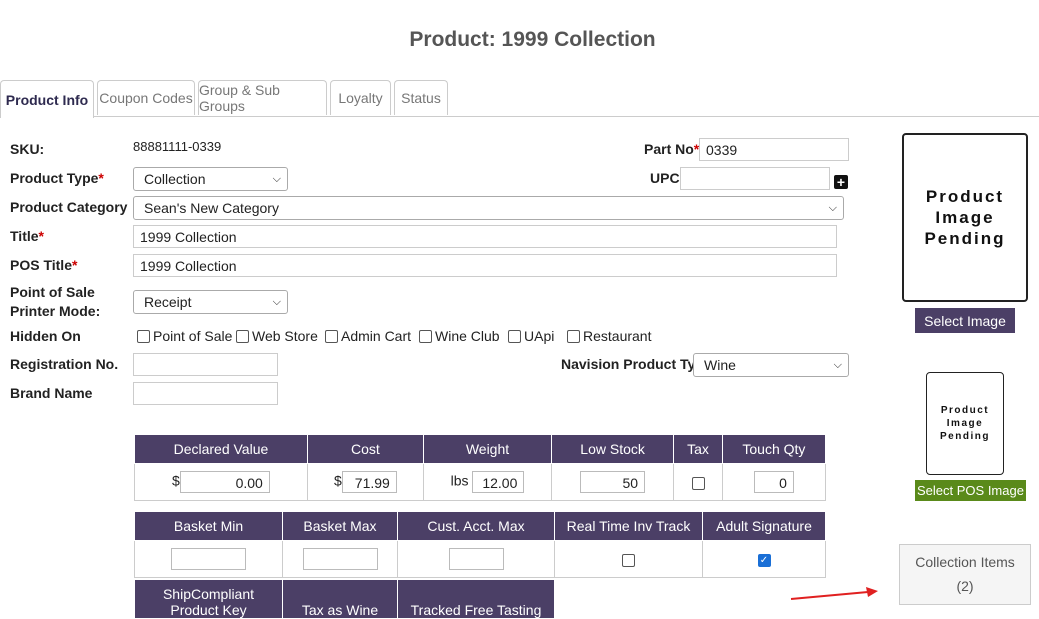  What do you see at coordinates (774, 149) in the screenshot?
I see `part-no-input: 0339` at bounding box center [774, 149].